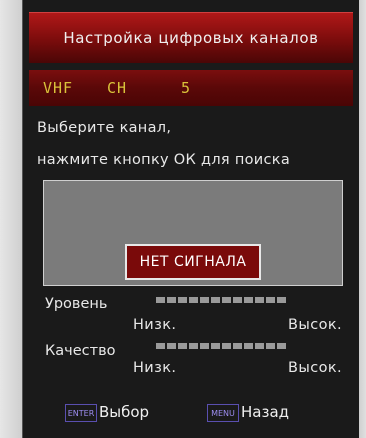 Image resolution: width=366 pixels, height=438 pixels. I want to click on instruction-line-2: нажмите кнопку ОК для поиска, so click(164, 160).